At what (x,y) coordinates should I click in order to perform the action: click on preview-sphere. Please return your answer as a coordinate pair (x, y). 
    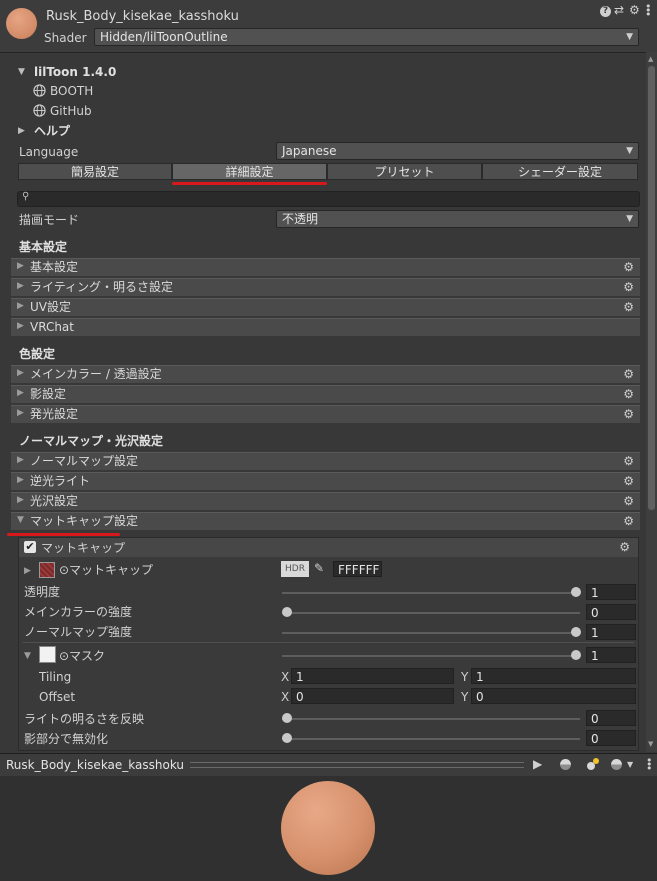
    Looking at the image, I should click on (328, 828).